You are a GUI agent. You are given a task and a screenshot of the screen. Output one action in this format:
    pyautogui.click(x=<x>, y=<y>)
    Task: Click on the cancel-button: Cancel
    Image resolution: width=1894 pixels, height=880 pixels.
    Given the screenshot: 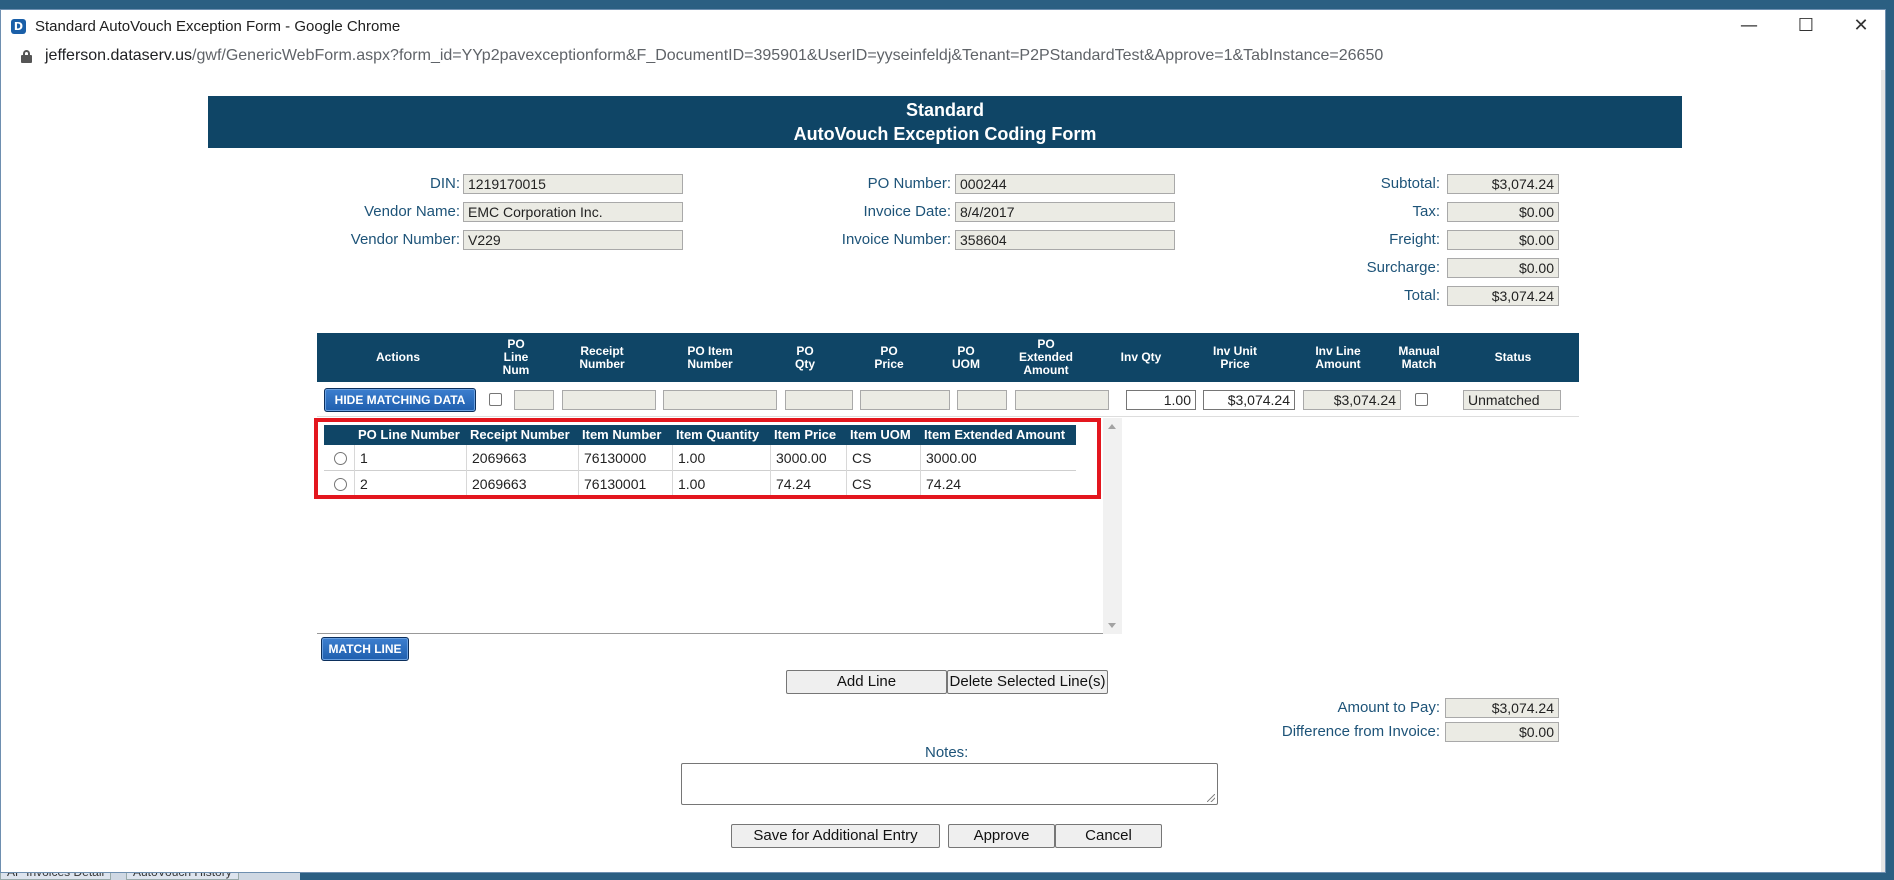 What is the action you would take?
    pyautogui.click(x=1108, y=836)
    